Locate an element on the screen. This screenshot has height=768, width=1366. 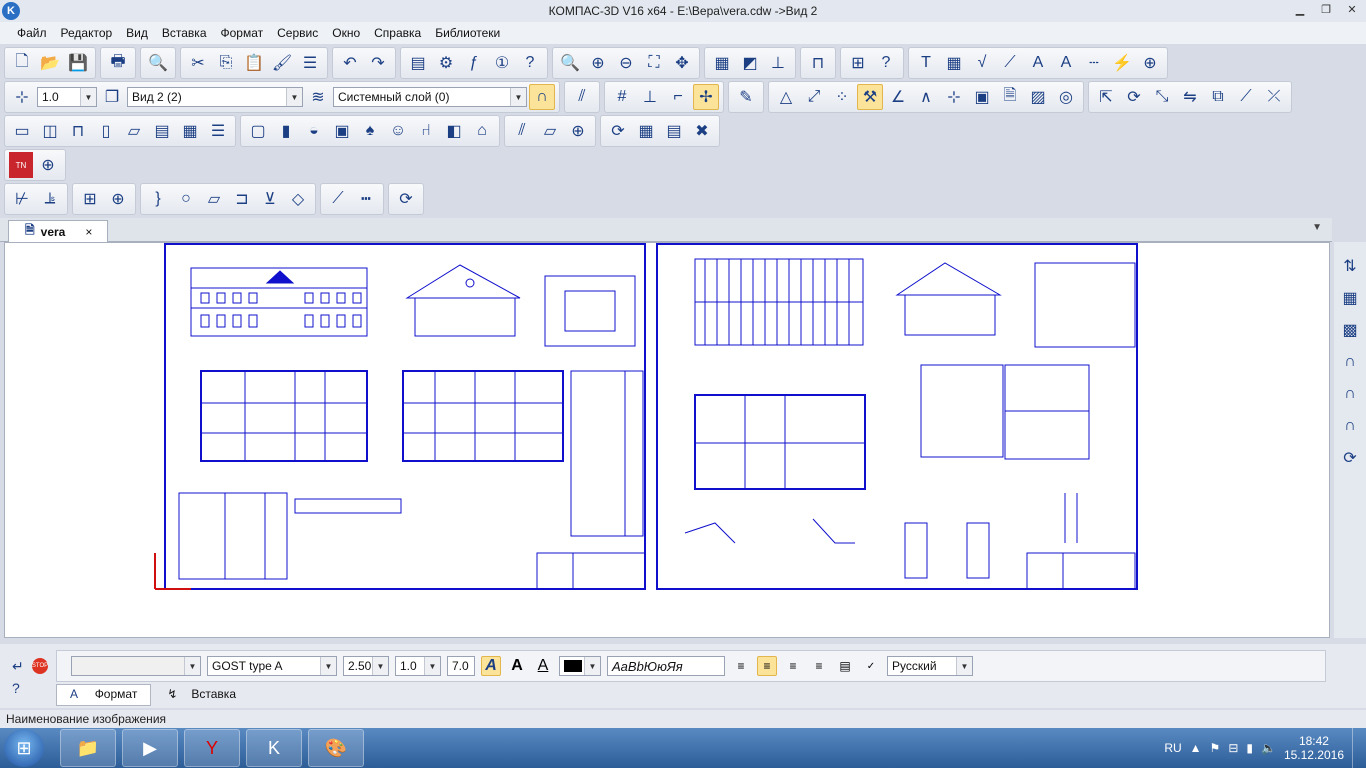
axis-line-icon: ┄ is located at coordinates (1094, 63).